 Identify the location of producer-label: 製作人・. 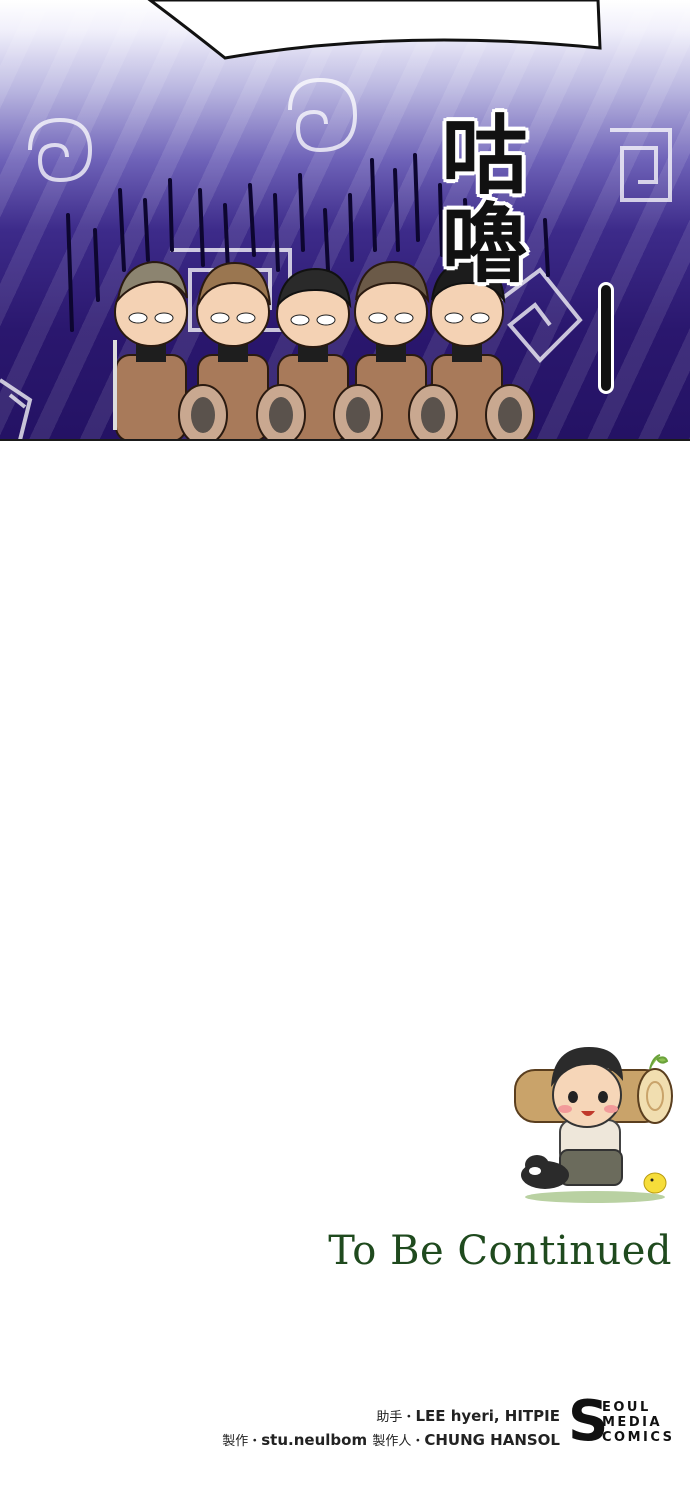
(398, 1441).